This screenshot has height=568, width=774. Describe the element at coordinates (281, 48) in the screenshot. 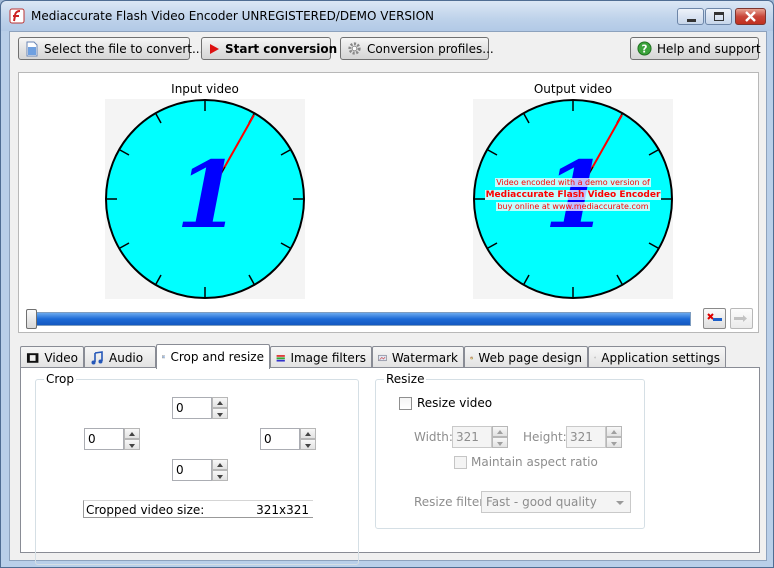

I see `start-conversion-label: Start conversion` at that location.